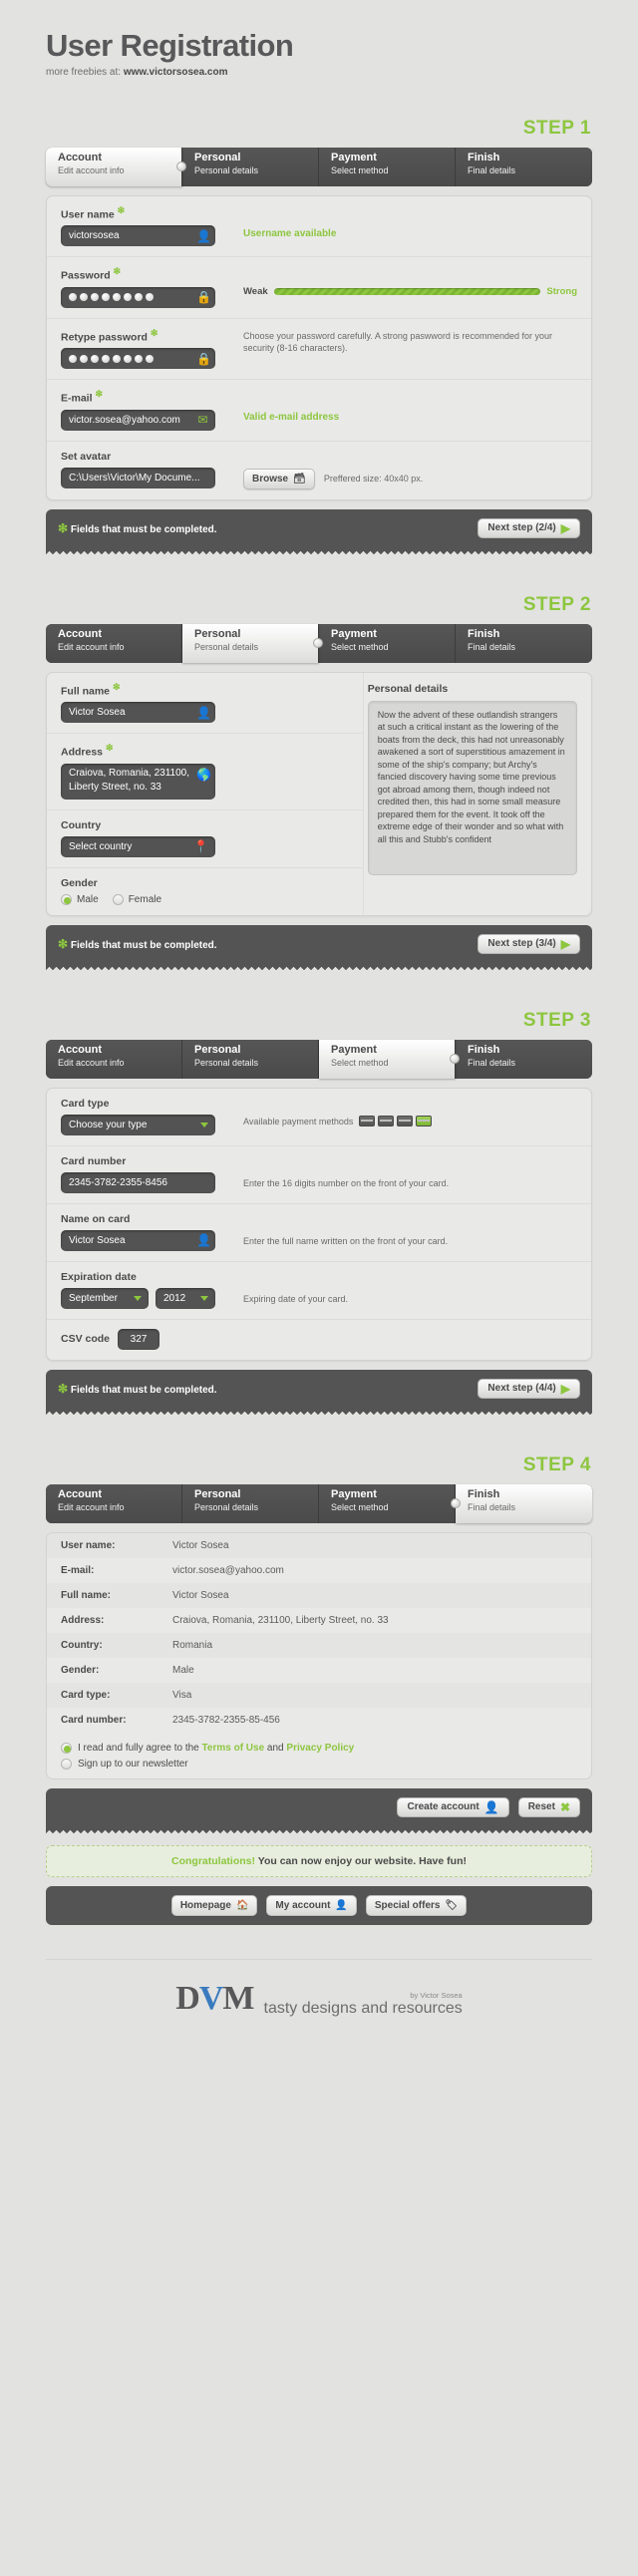  What do you see at coordinates (182, 1695) in the screenshot?
I see `summary-value: Visa` at bounding box center [182, 1695].